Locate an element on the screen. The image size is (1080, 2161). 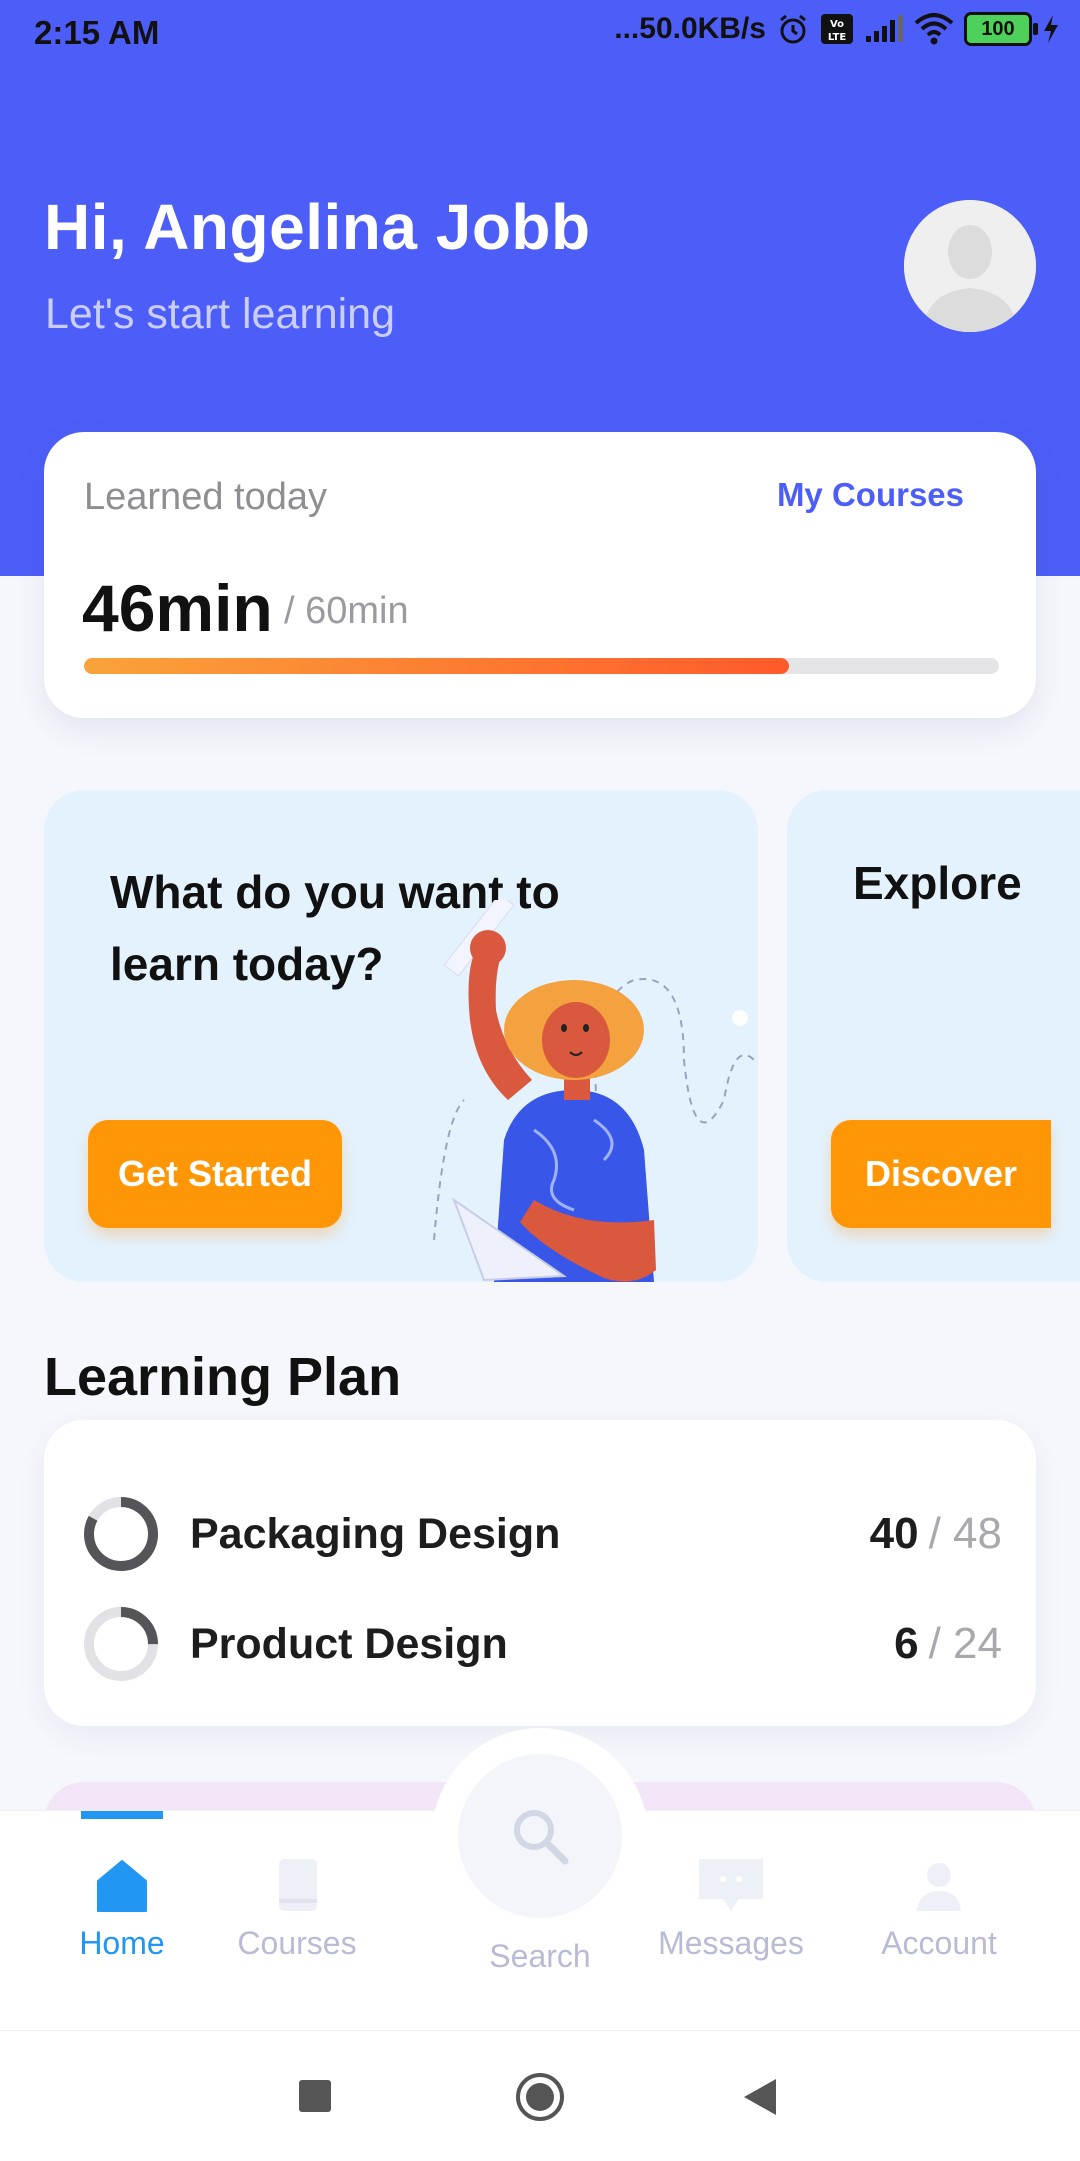
learning-progress-bar is located at coordinates (541, 666).